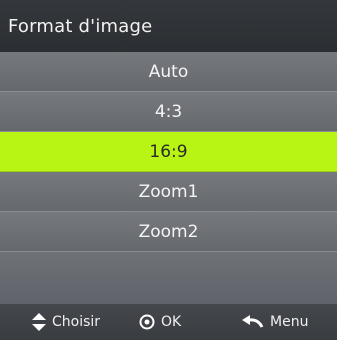 This screenshot has width=337, height=340. I want to click on hint-ok-label: OK, so click(171, 322).